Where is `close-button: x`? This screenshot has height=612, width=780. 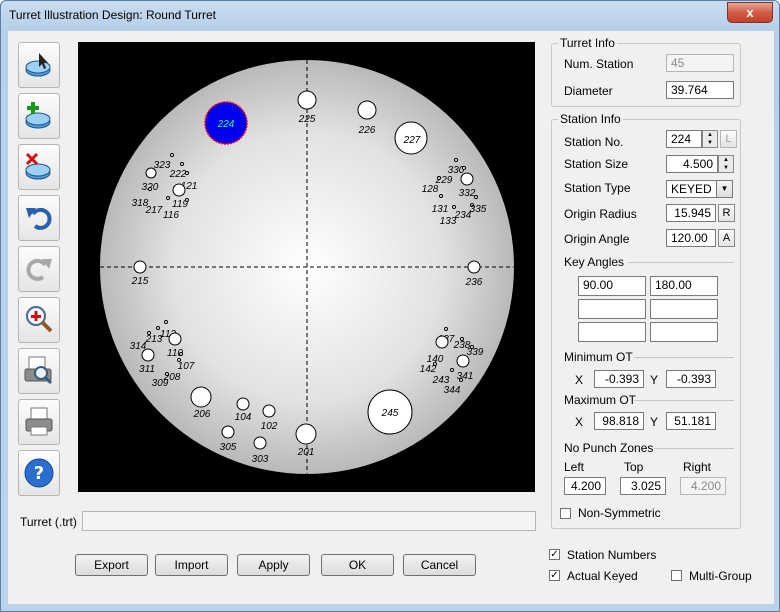
close-button: x is located at coordinates (750, 12).